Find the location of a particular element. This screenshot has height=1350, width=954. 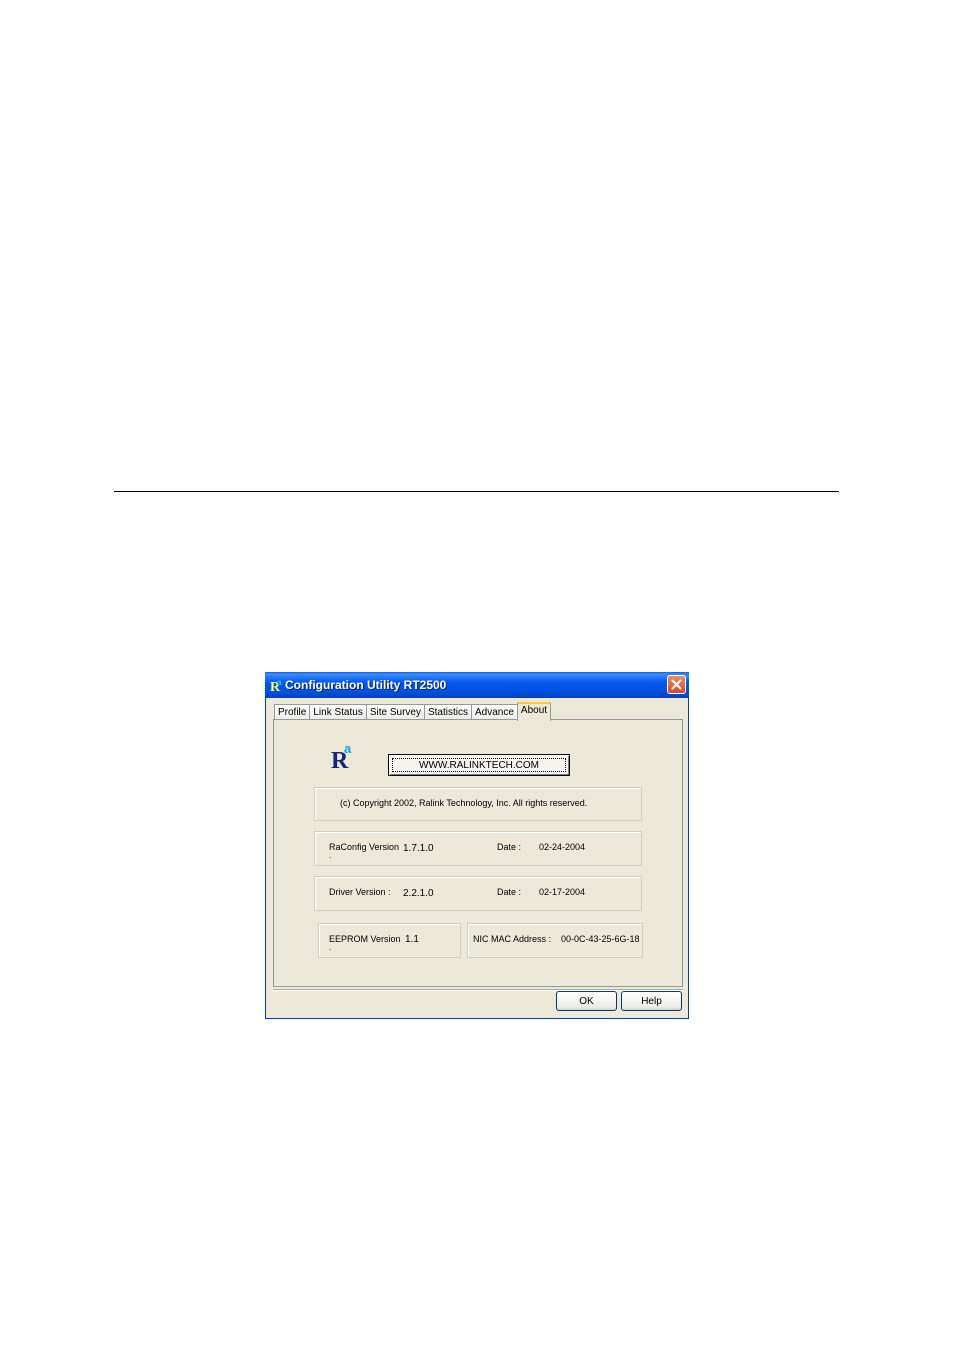

tab-about: About is located at coordinates (534, 711).